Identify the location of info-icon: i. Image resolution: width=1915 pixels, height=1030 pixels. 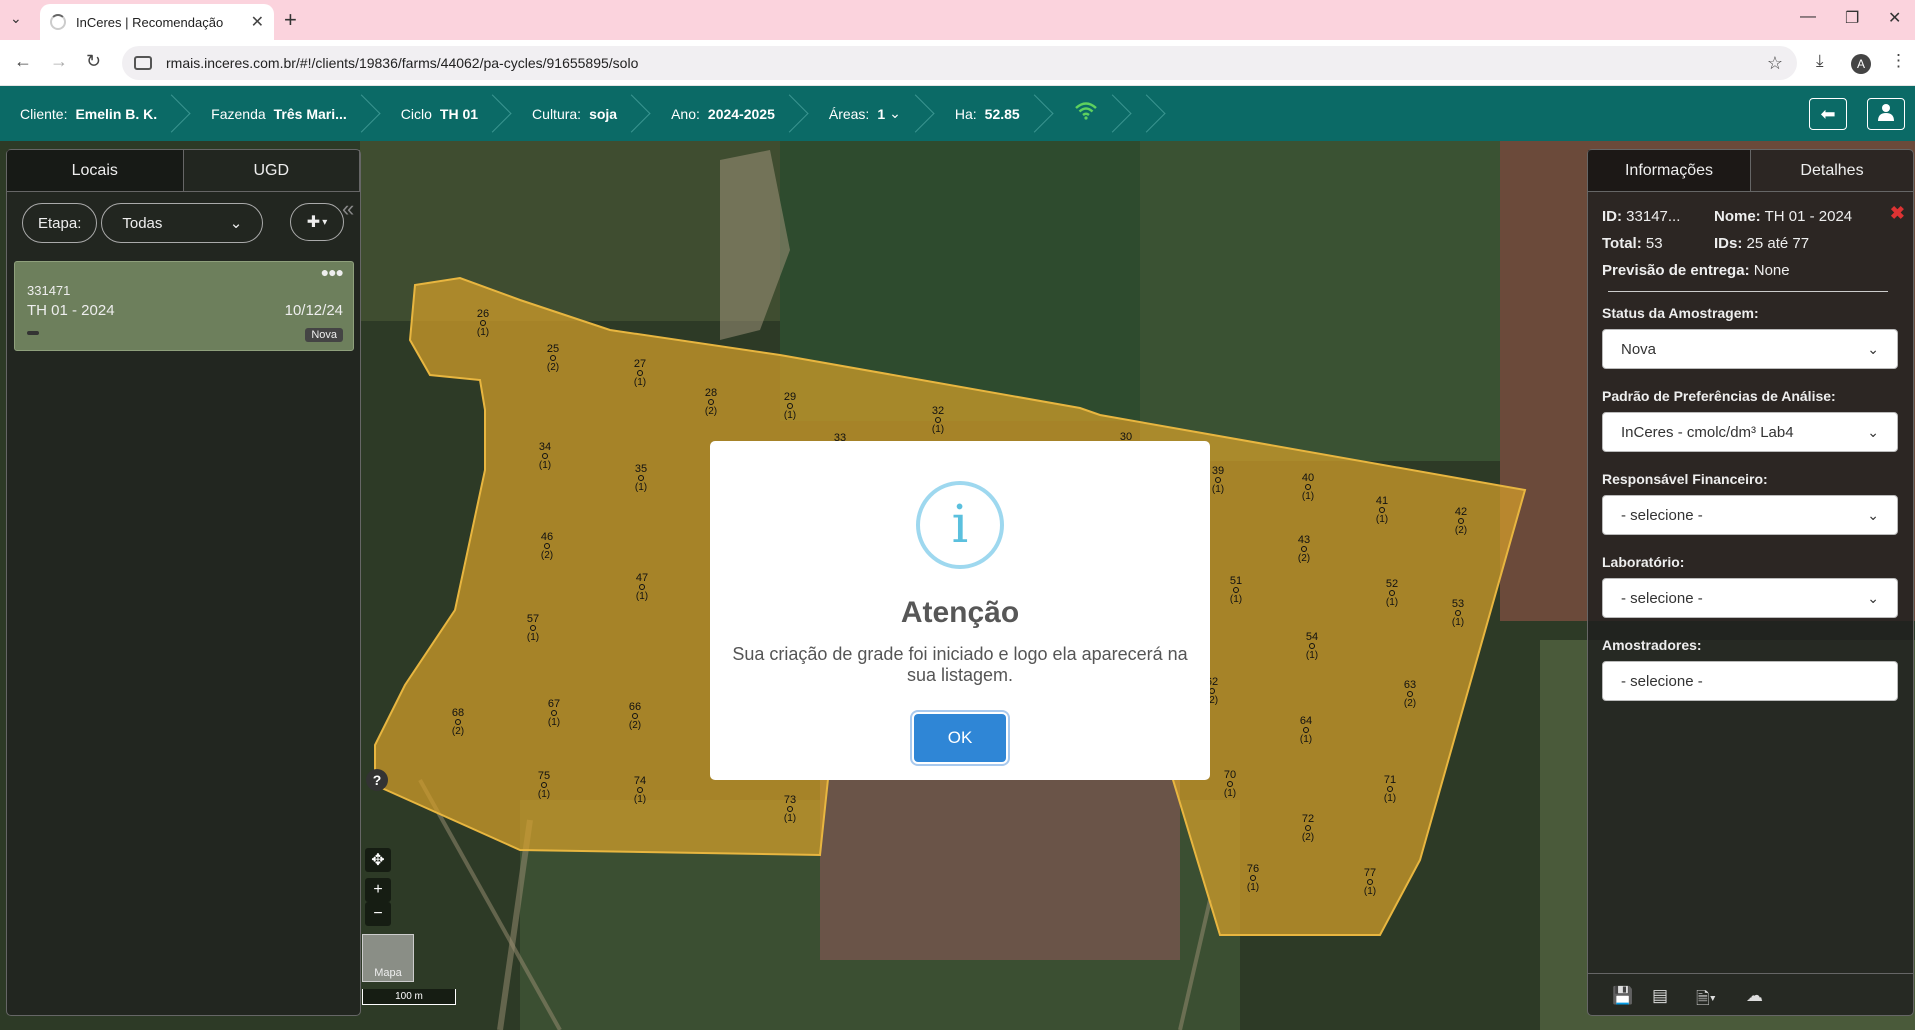
(960, 525).